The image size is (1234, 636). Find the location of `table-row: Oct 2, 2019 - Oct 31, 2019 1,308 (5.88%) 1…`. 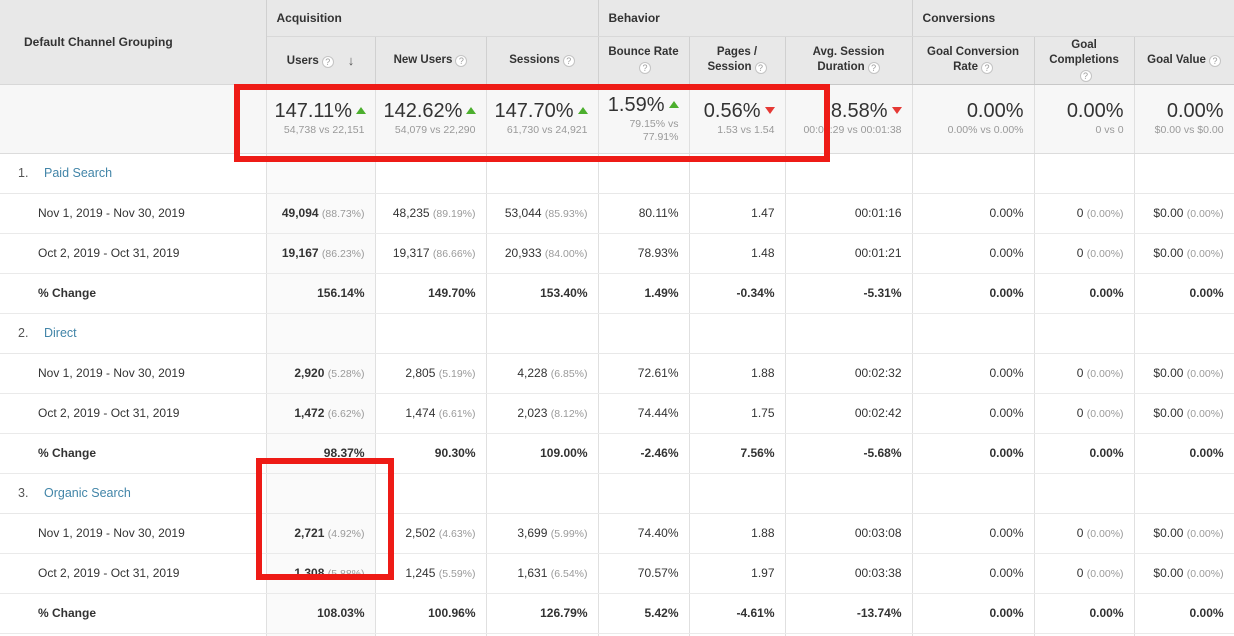

table-row: Oct 2, 2019 - Oct 31, 2019 1,308 (5.88%) 1… is located at coordinates (617, 573).